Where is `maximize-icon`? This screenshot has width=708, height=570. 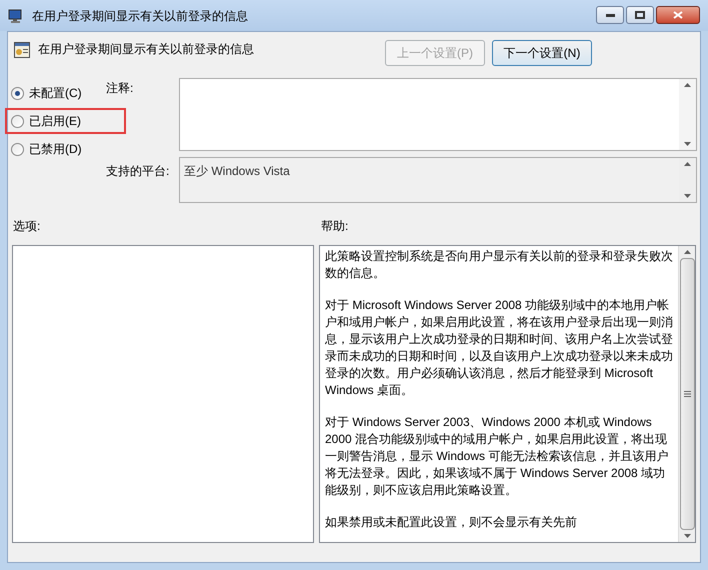
maximize-icon is located at coordinates (640, 15).